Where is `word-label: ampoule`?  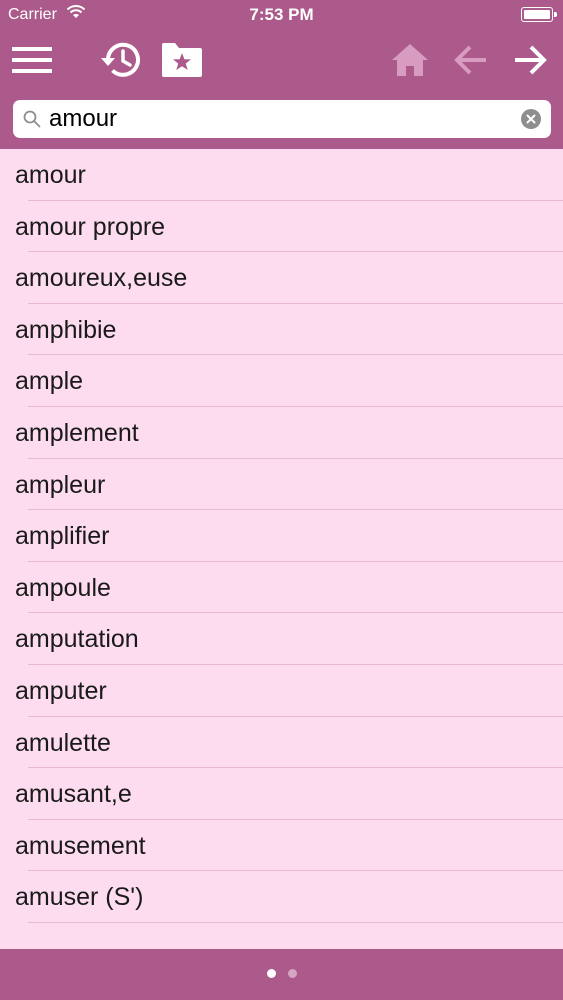 word-label: ampoule is located at coordinates (63, 587).